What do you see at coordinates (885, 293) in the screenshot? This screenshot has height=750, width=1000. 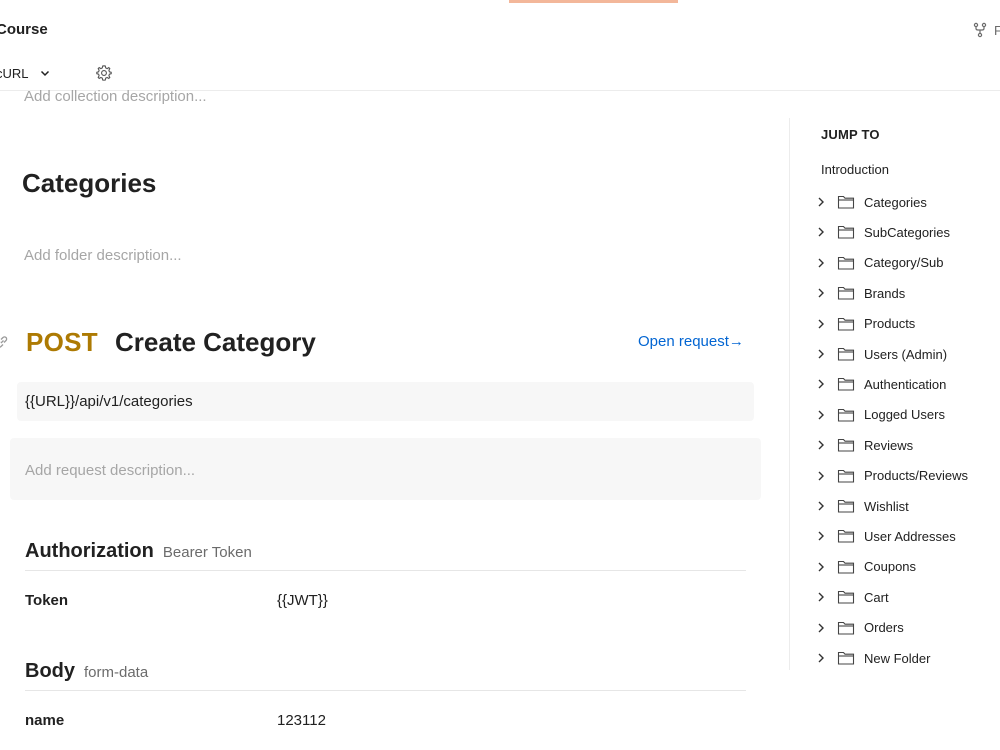 I see `jump-to-item-label: Brands` at bounding box center [885, 293].